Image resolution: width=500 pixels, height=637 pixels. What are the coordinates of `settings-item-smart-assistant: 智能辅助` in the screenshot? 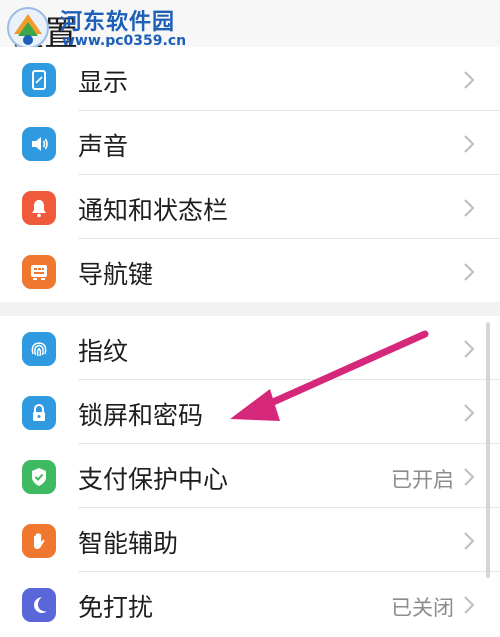 It's located at (250, 540).